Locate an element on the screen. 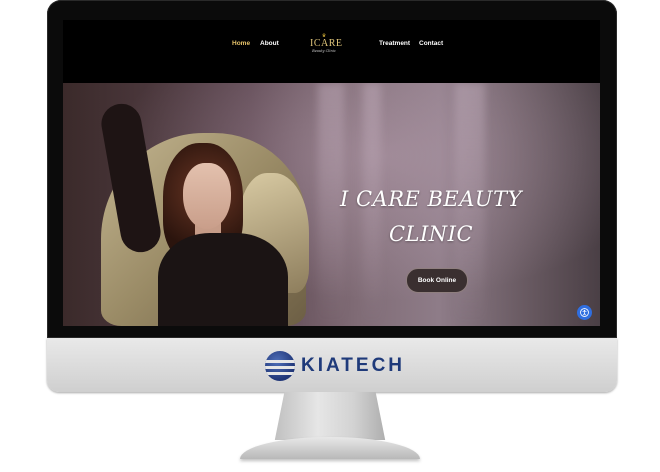  monitor-brand: KIATECH is located at coordinates (335, 366).